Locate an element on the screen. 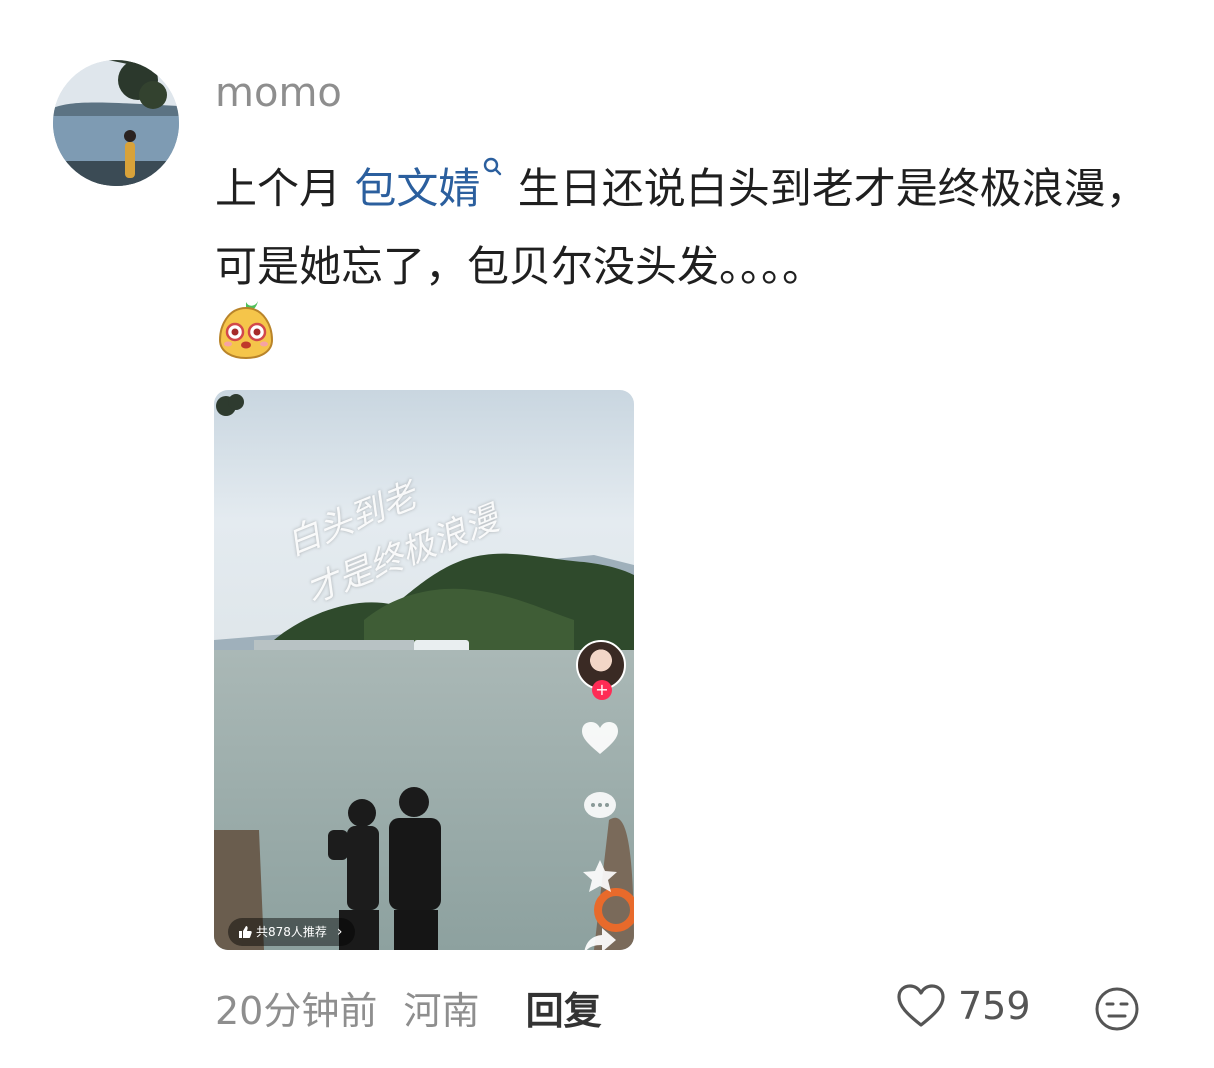 This screenshot has width=1214, height=1068. follow-plus-icon: + is located at coordinates (602, 690).